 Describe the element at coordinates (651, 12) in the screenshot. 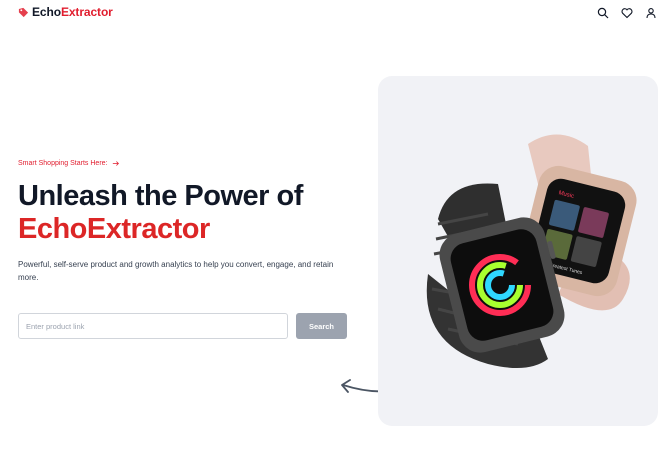

I see `user-icon` at that location.